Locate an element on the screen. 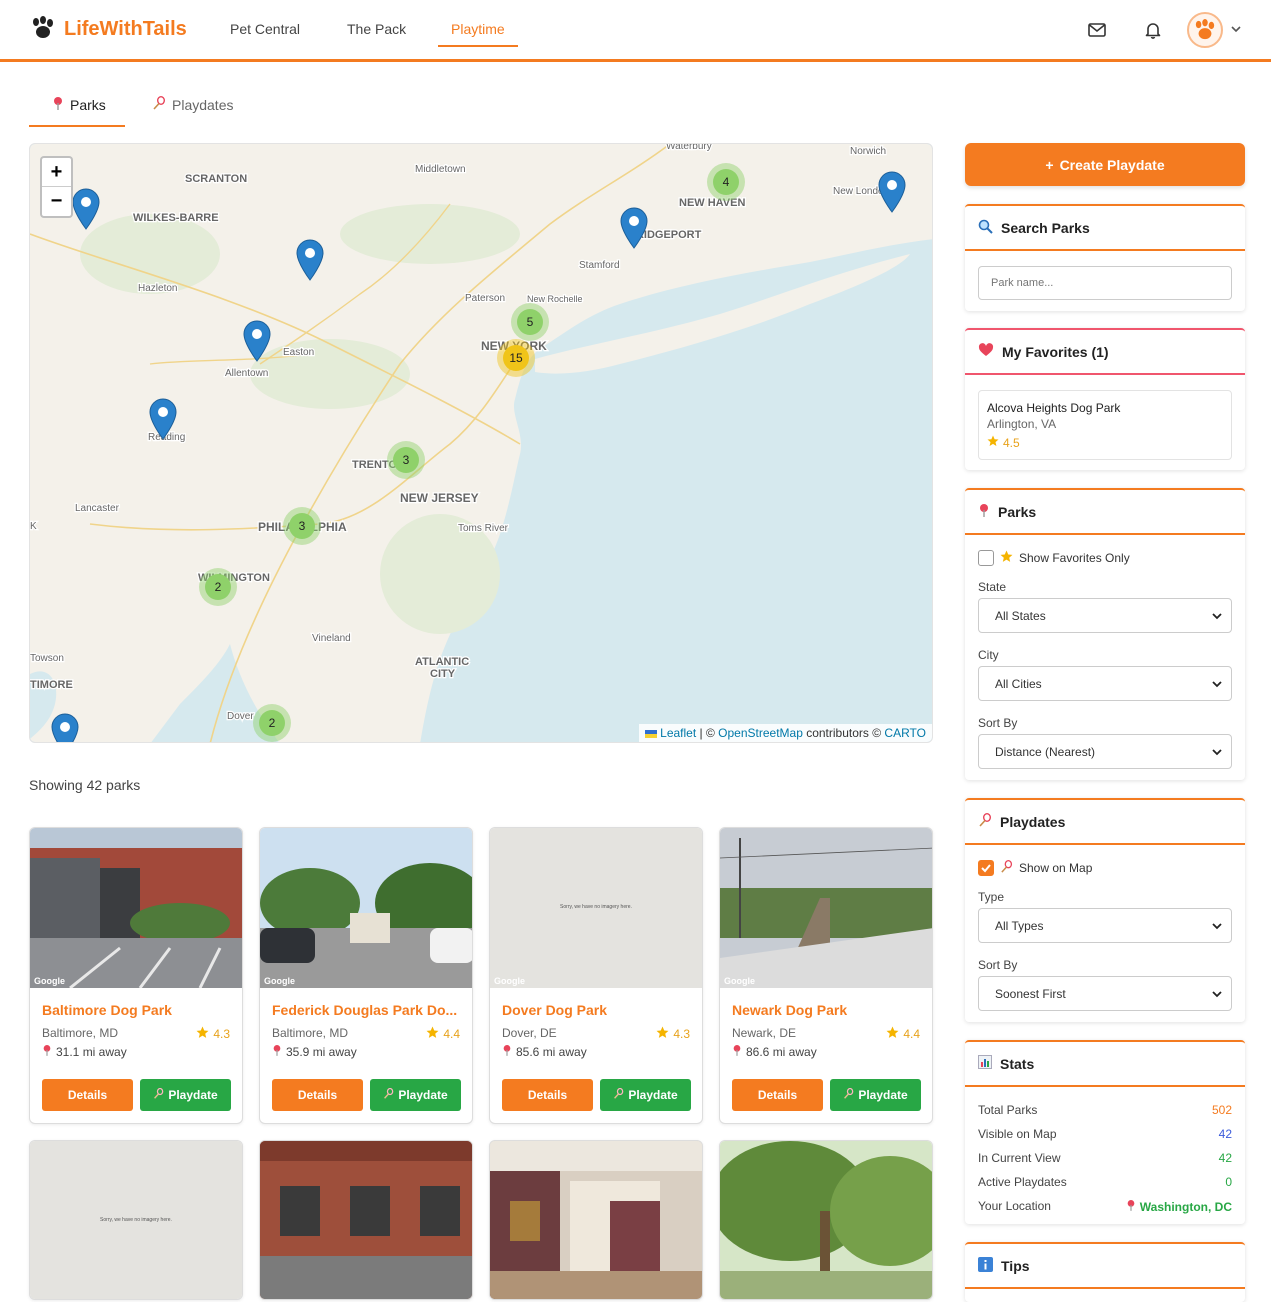  playdates-sort-select: Soonest First is located at coordinates (1105, 993).